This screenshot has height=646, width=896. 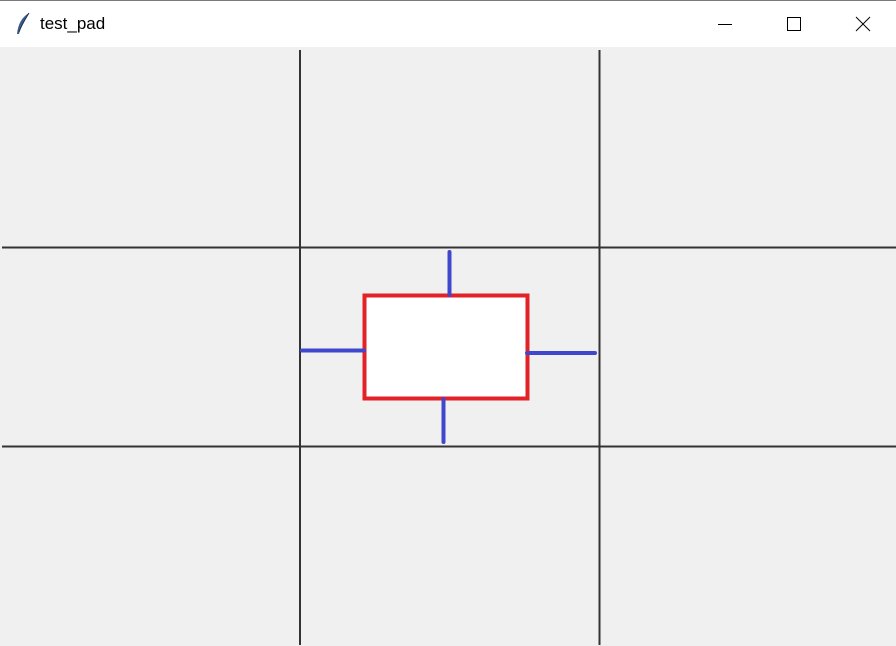 I want to click on close-button, so click(x=862, y=24).